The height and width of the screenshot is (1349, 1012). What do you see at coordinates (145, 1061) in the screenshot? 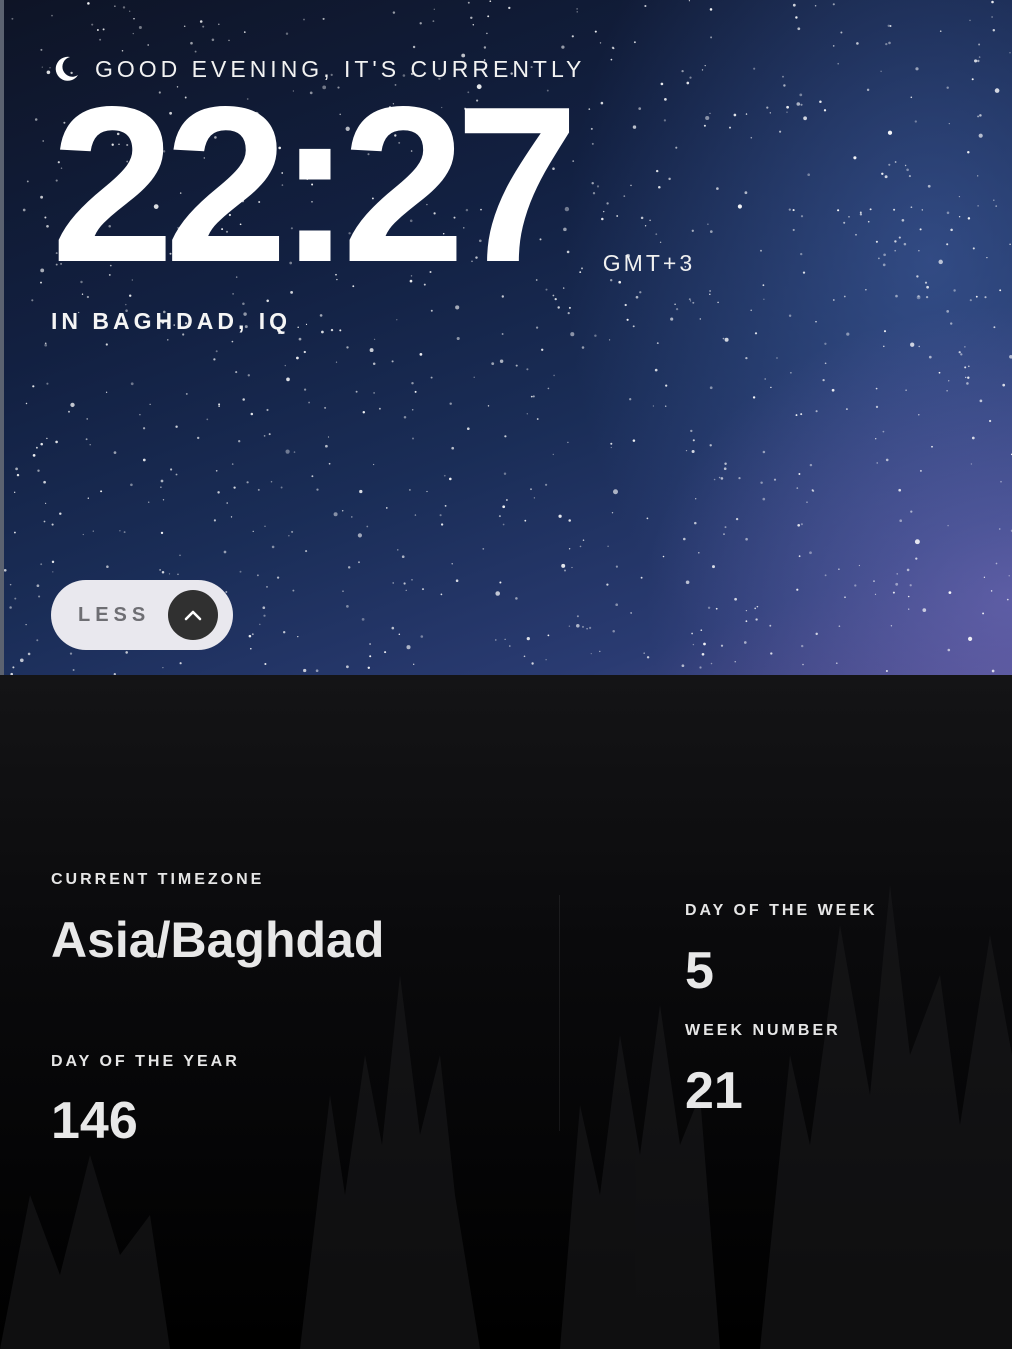
I see `day-of-year-label: DAY OF THE YEAR` at bounding box center [145, 1061].